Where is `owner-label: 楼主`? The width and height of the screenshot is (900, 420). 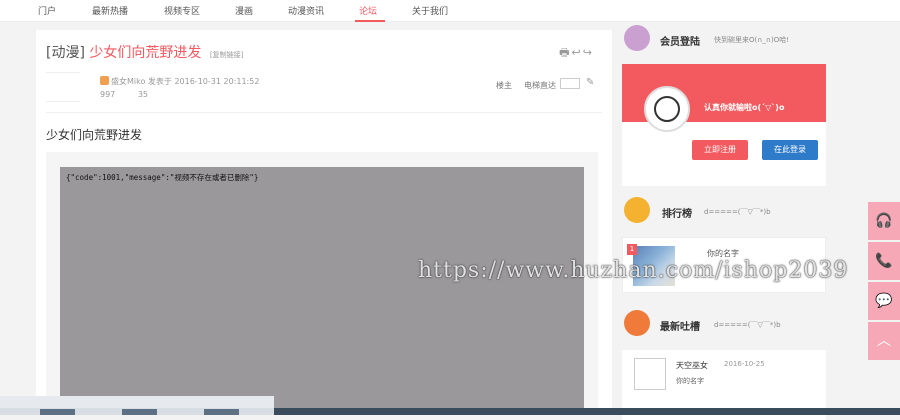 owner-label: 楼主 is located at coordinates (504, 85).